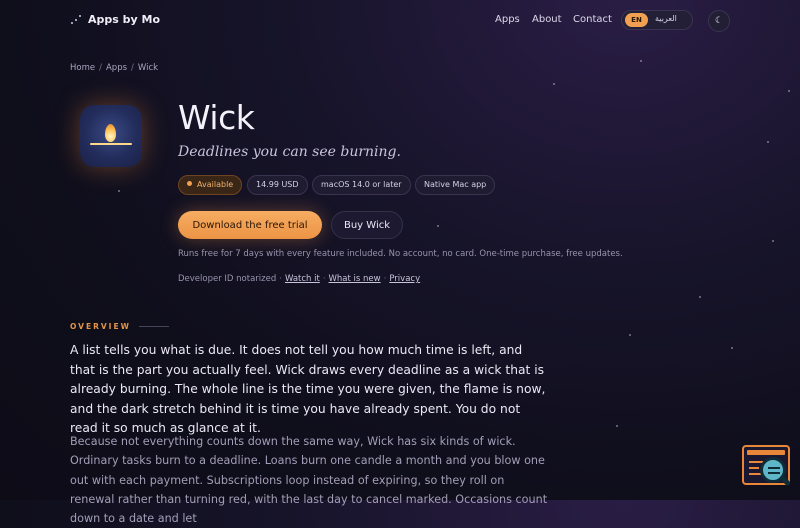  I want to click on moon-icon: ☾, so click(719, 21).